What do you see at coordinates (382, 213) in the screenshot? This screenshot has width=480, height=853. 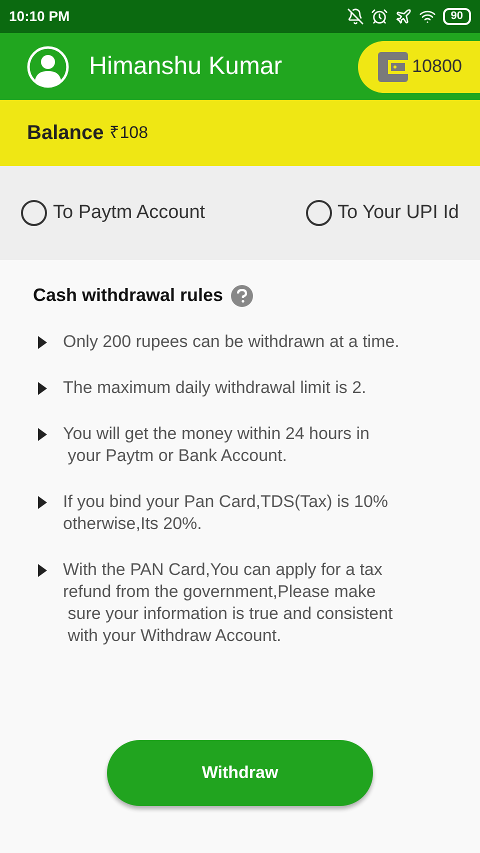 I see `radio-option: To Your UPI Id` at bounding box center [382, 213].